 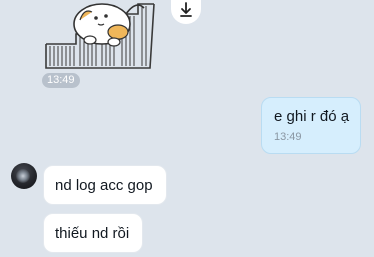 I want to click on incoming-message-text: thiếu nd rồi, so click(x=92, y=233).